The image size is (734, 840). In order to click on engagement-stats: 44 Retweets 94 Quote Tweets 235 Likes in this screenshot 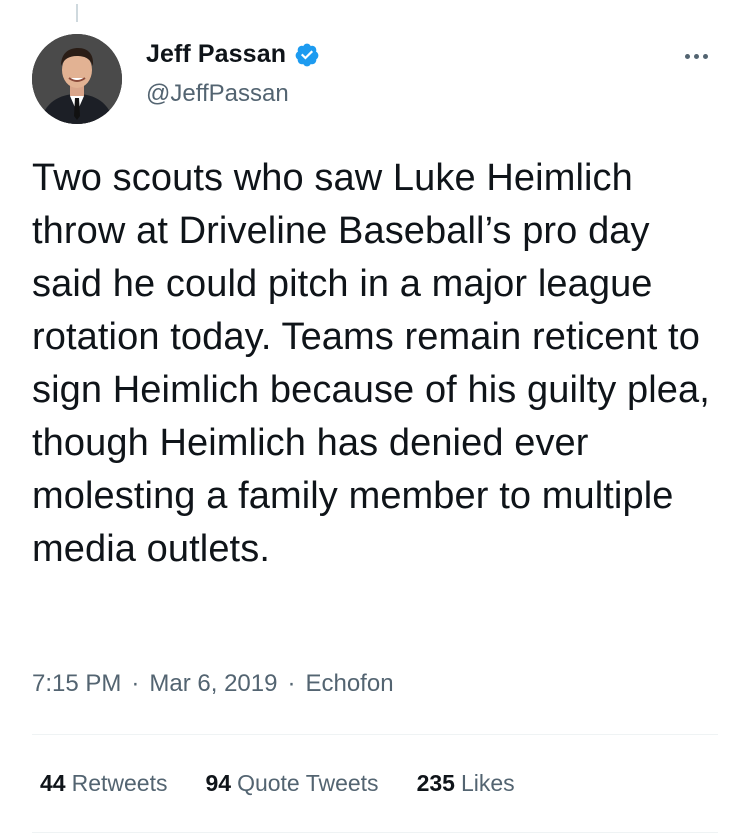, I will do `click(277, 783)`.